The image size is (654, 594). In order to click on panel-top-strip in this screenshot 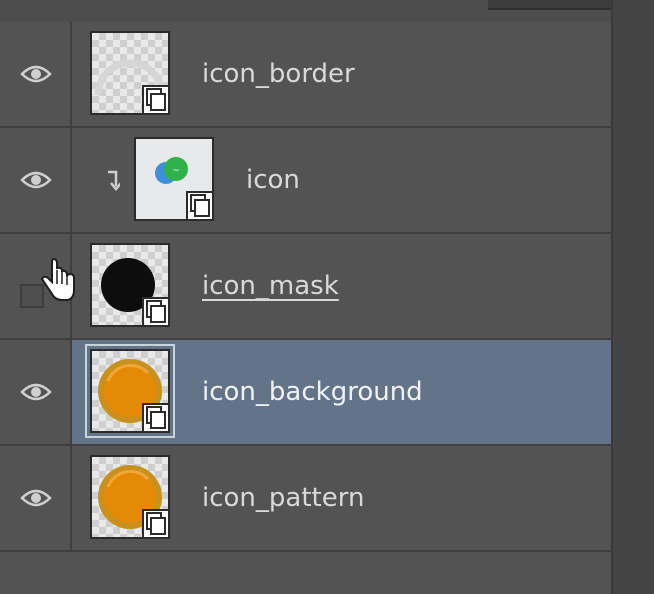, I will do `click(327, 11)`.